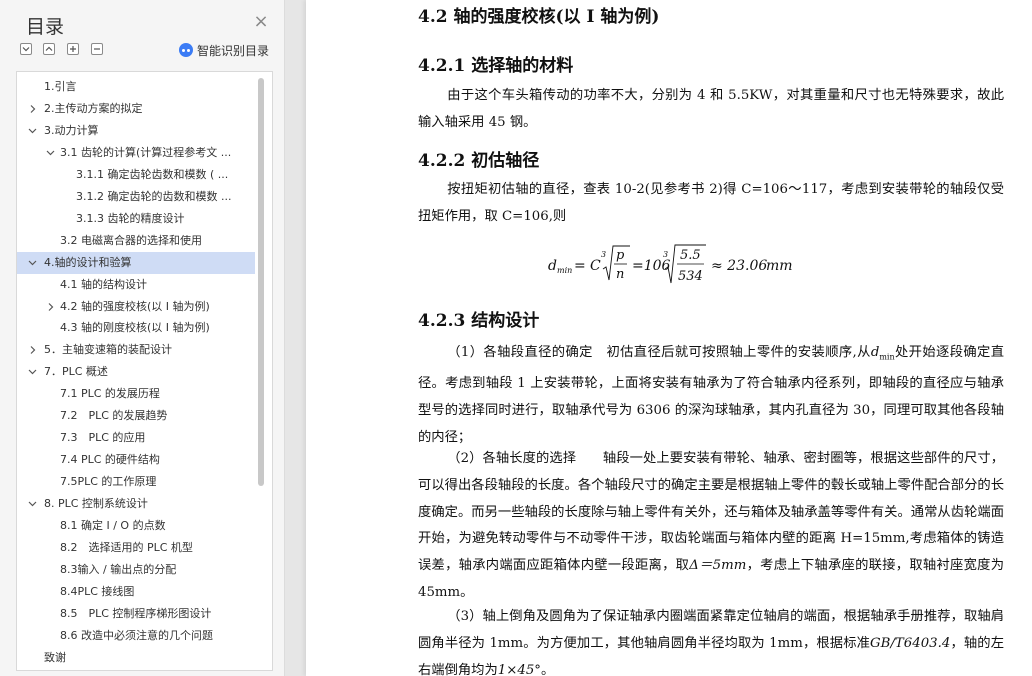 Image resolution: width=1032 pixels, height=676 pixels. Describe the element at coordinates (97, 49) in the screenshot. I see `remove-heading-icon` at that location.